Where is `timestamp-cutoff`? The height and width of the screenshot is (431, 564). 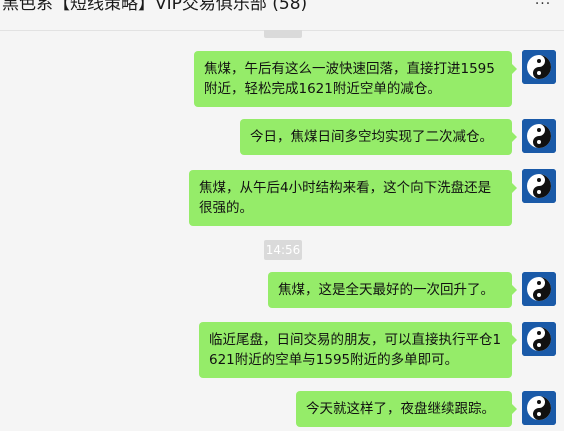 timestamp-cutoff is located at coordinates (283, 34).